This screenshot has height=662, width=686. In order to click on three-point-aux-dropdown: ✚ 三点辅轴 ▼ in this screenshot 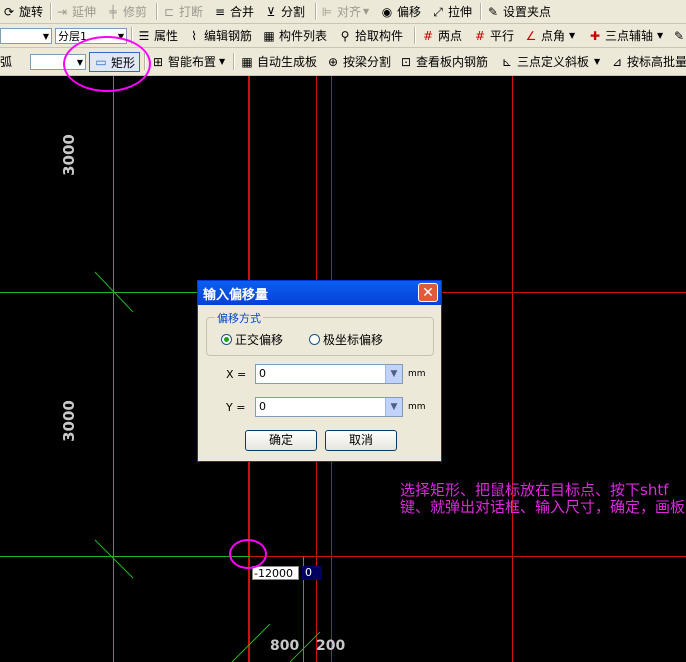, I will do `click(625, 35)`.